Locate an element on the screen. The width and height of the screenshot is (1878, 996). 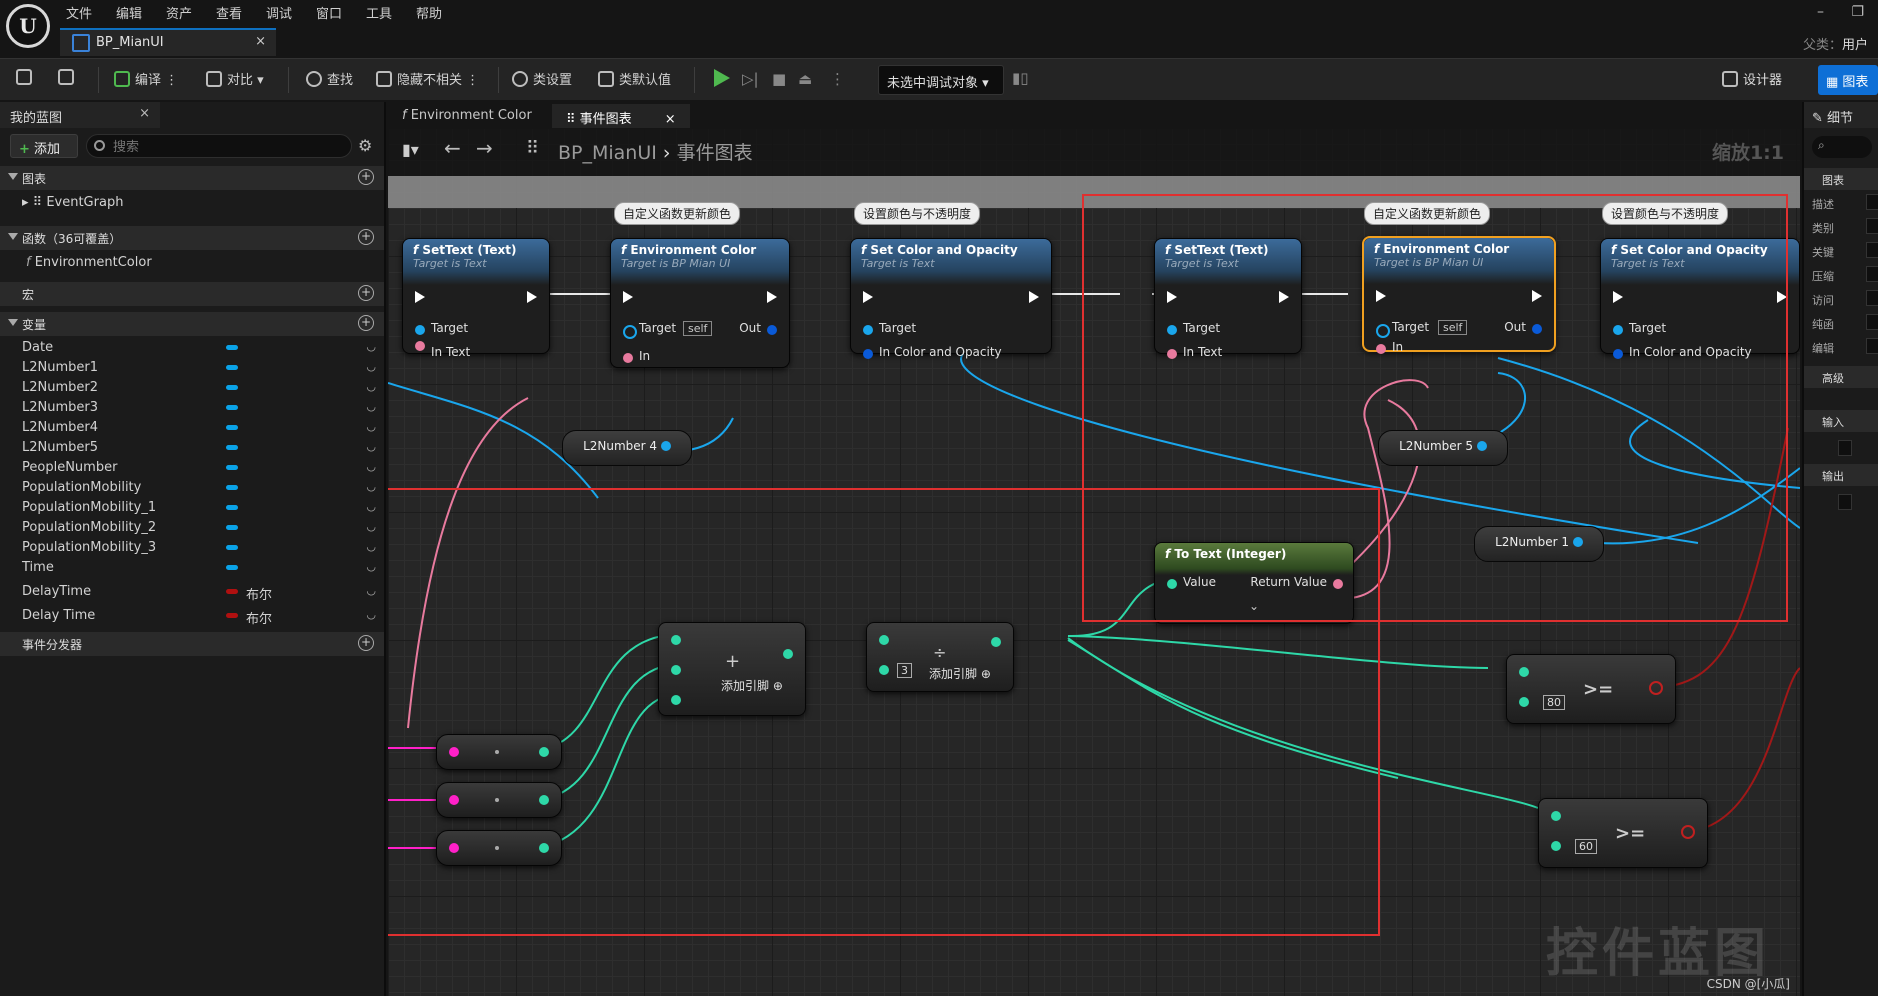
function-item: f EnvironmentColor is located at coordinates (192, 263).